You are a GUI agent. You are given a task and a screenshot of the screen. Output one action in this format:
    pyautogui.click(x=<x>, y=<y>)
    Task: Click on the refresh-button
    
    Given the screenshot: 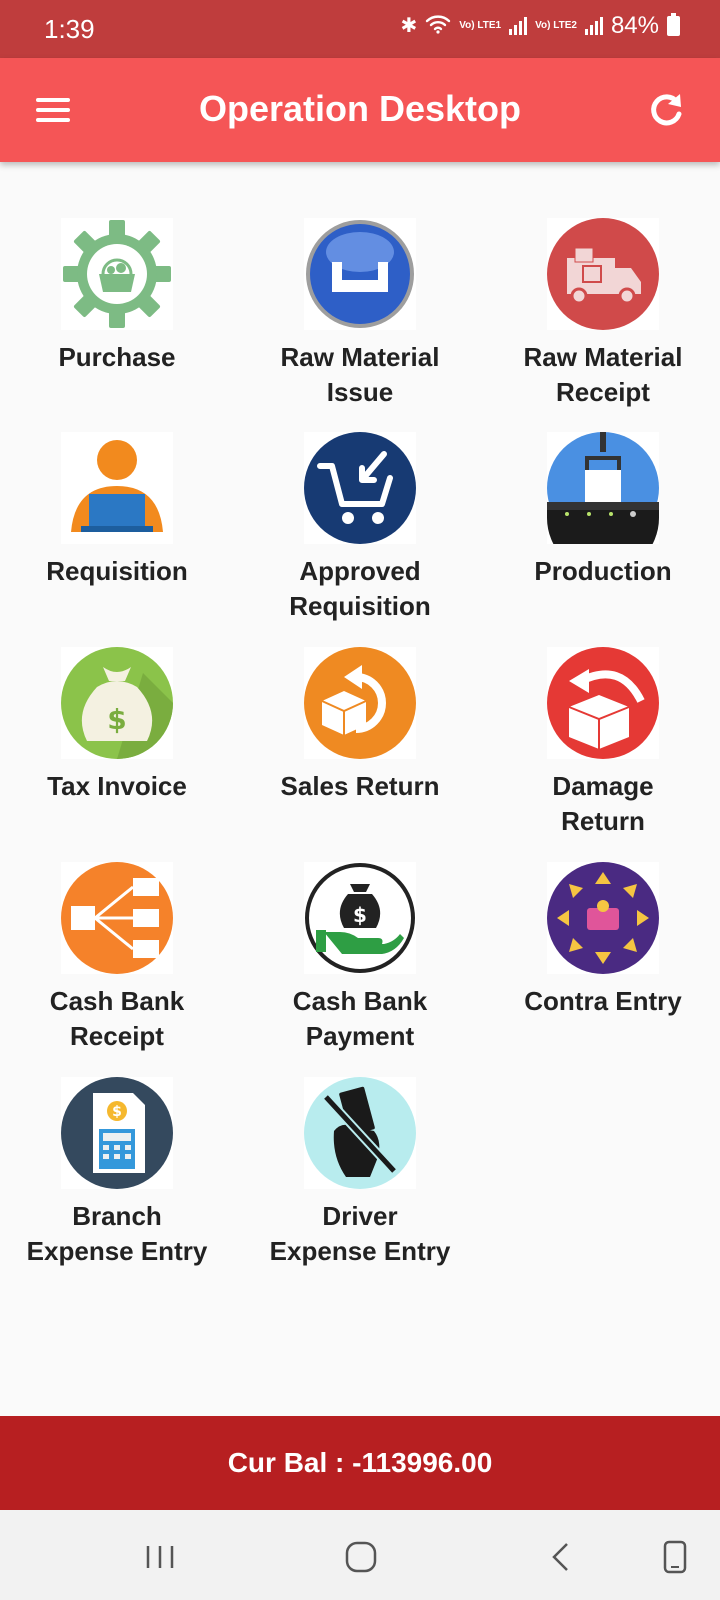 What is the action you would take?
    pyautogui.click(x=666, y=110)
    